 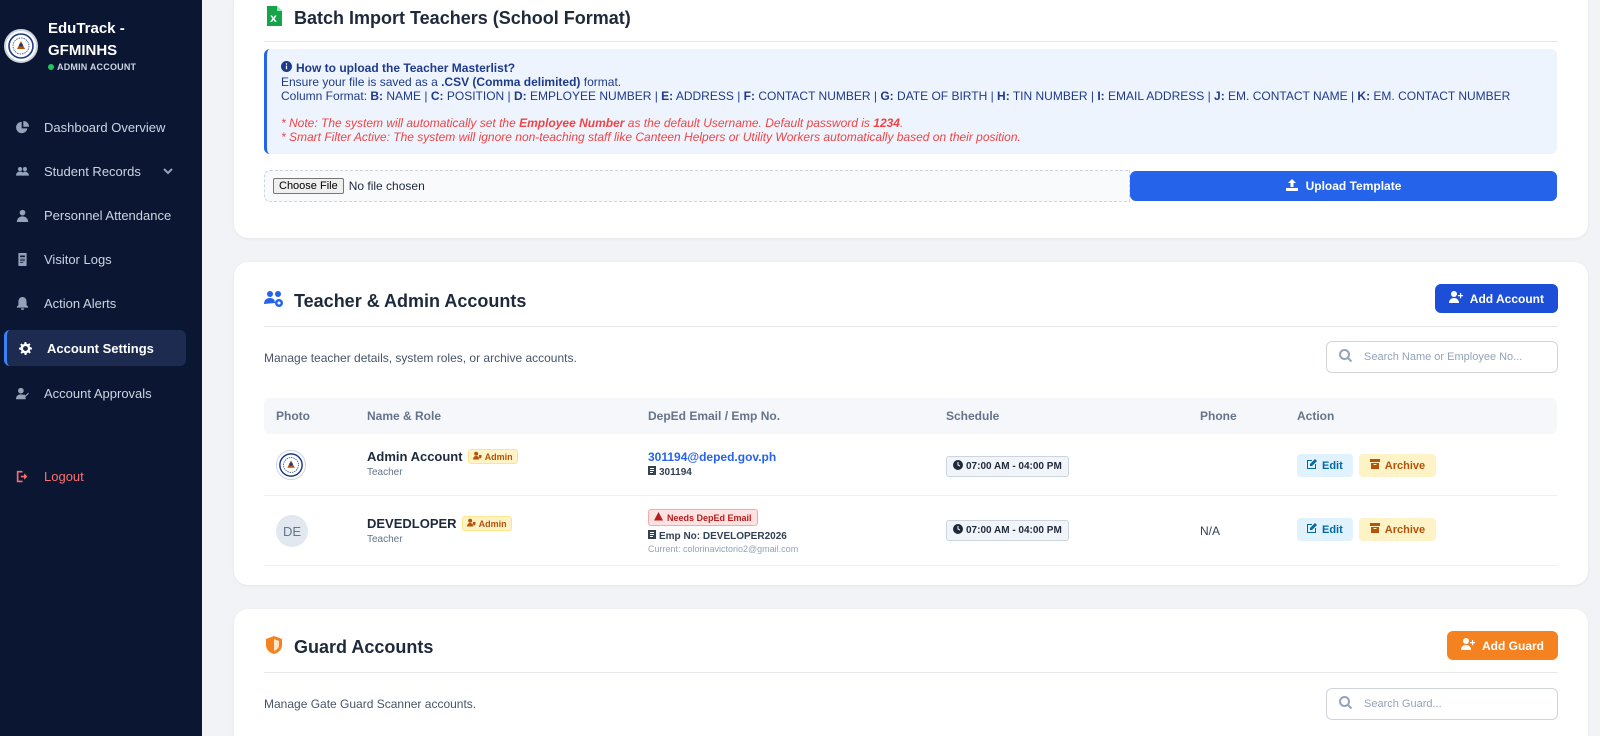 I want to click on teacher-accounts-heading: Teacher & Admin Accounts, so click(x=395, y=301).